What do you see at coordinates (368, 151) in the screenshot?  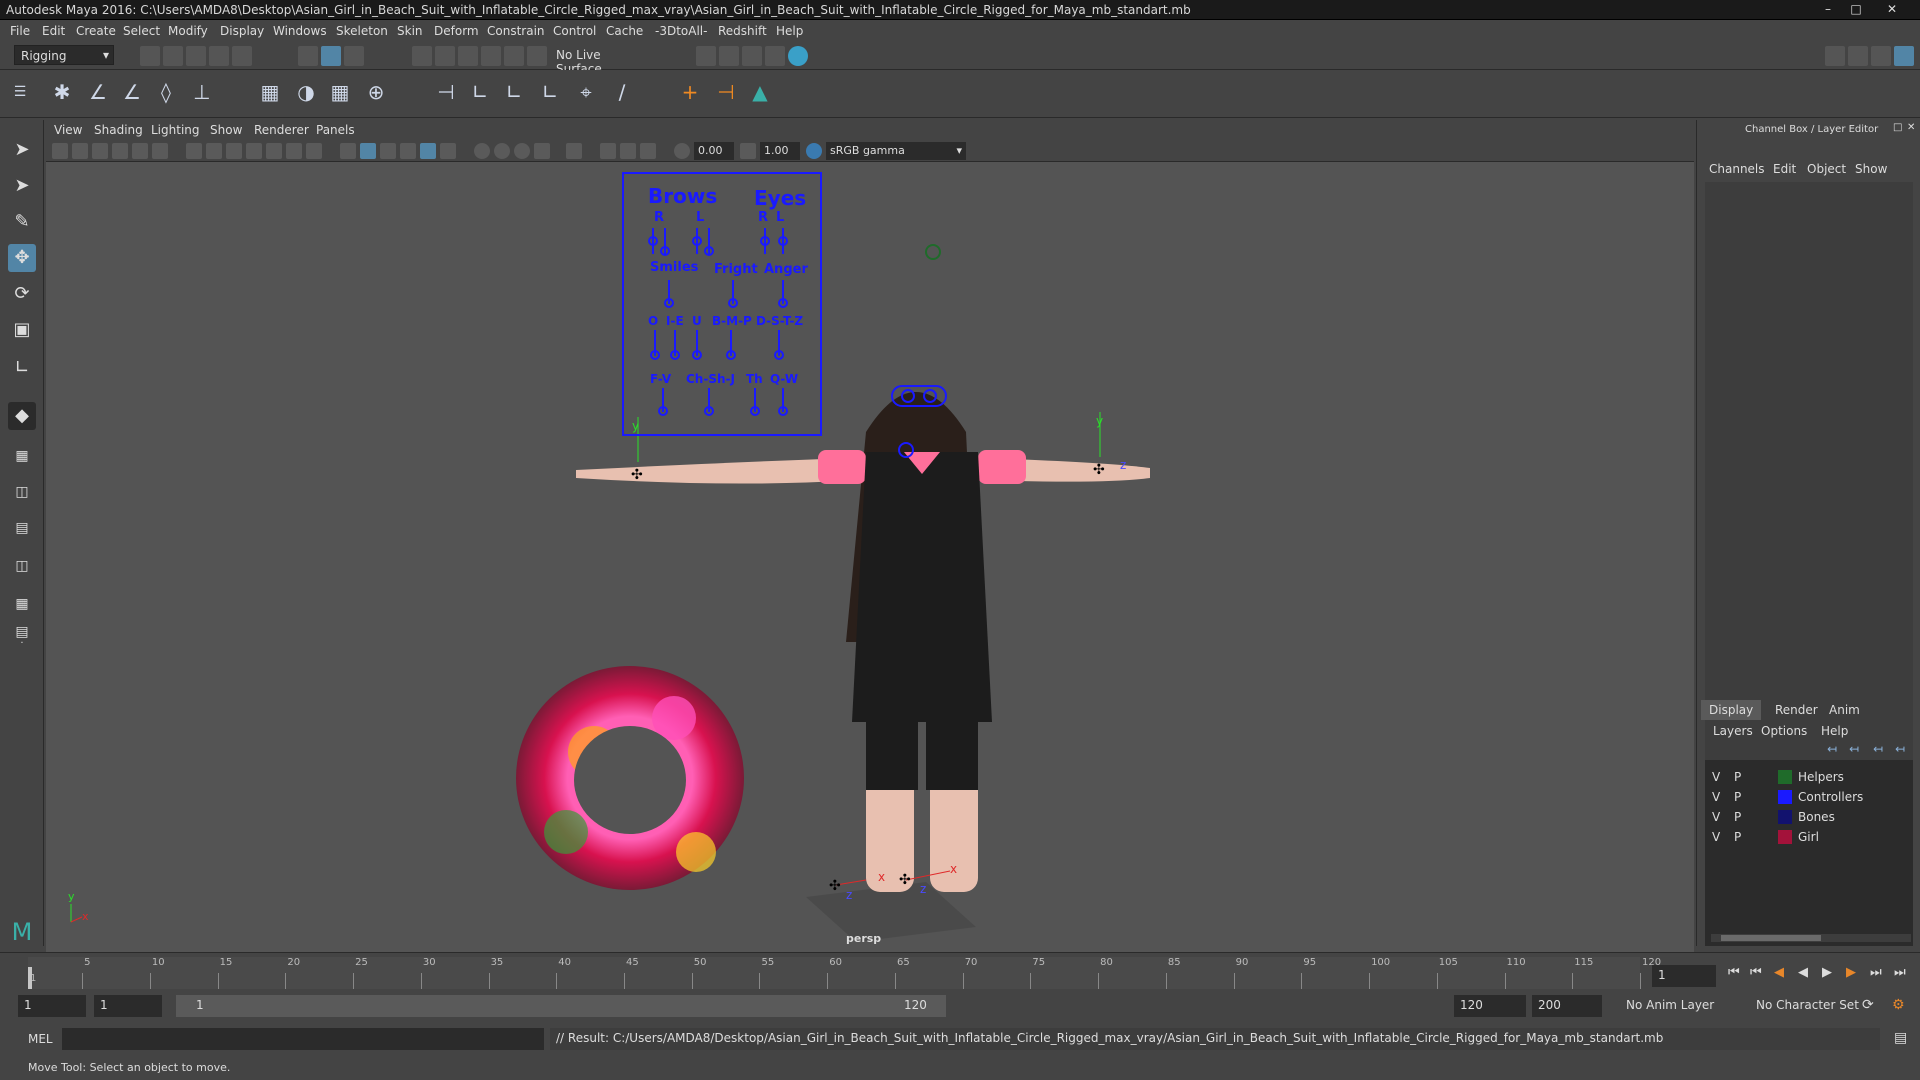 I see `smooth-shade-icon` at bounding box center [368, 151].